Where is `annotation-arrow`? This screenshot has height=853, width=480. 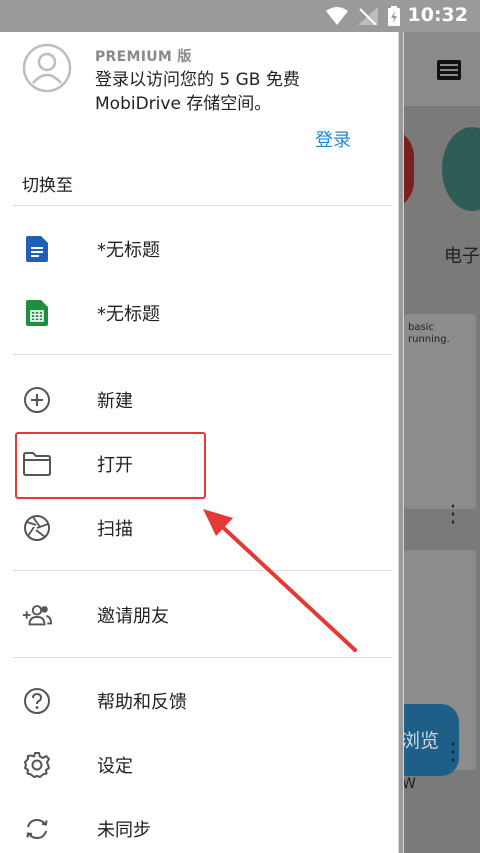
annotation-arrow is located at coordinates (280, 580).